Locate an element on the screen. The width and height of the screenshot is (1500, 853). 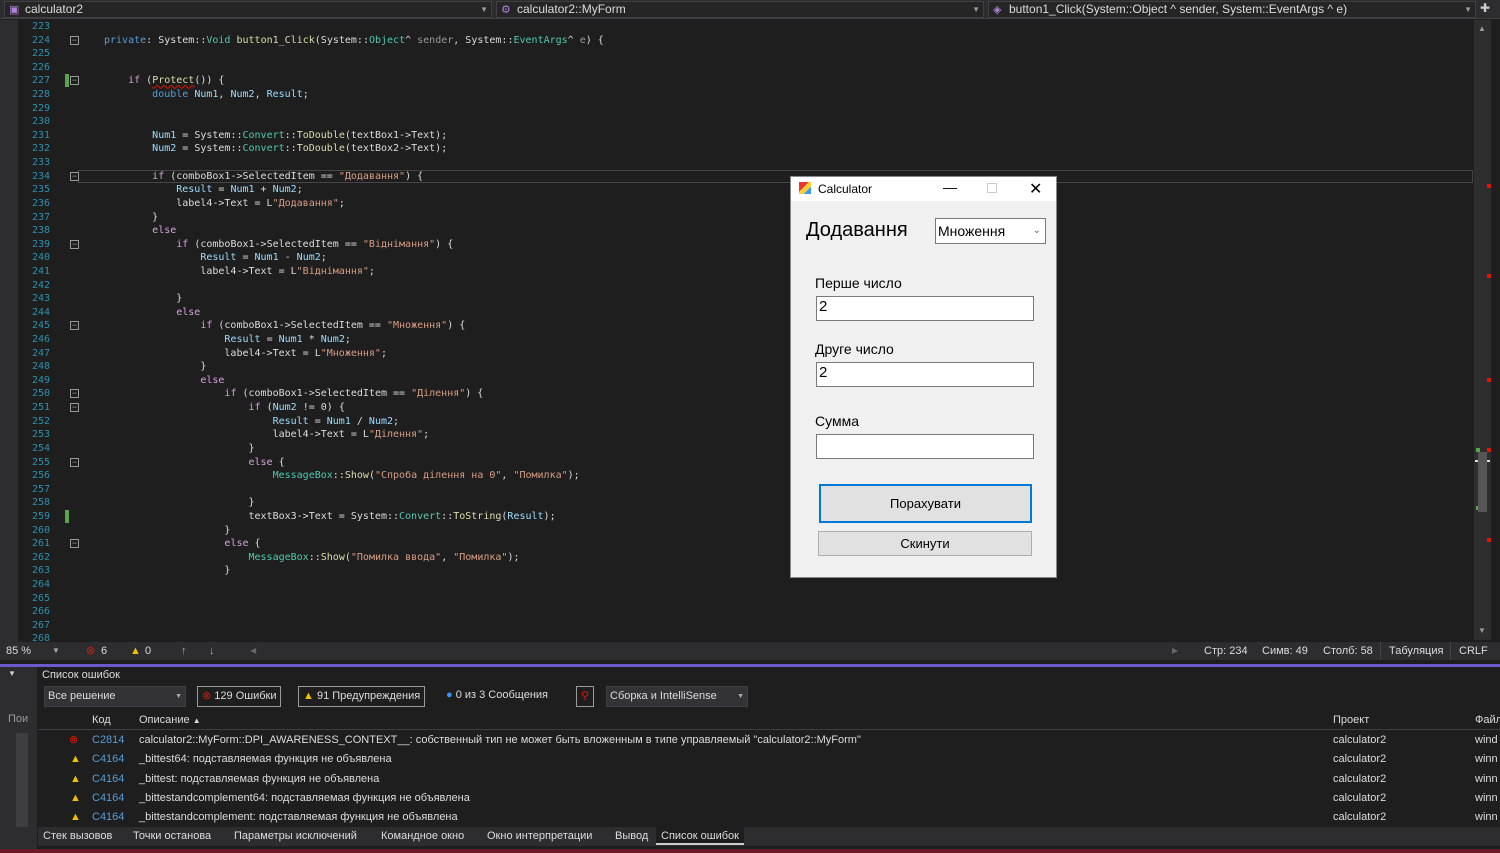
arrow-up-icon: ↑ is located at coordinates (184, 651).